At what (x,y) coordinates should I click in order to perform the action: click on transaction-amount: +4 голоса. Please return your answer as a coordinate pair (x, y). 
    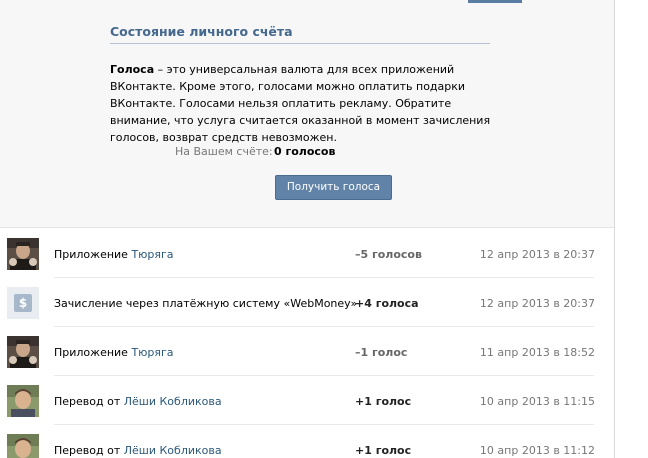
    Looking at the image, I should click on (387, 303).